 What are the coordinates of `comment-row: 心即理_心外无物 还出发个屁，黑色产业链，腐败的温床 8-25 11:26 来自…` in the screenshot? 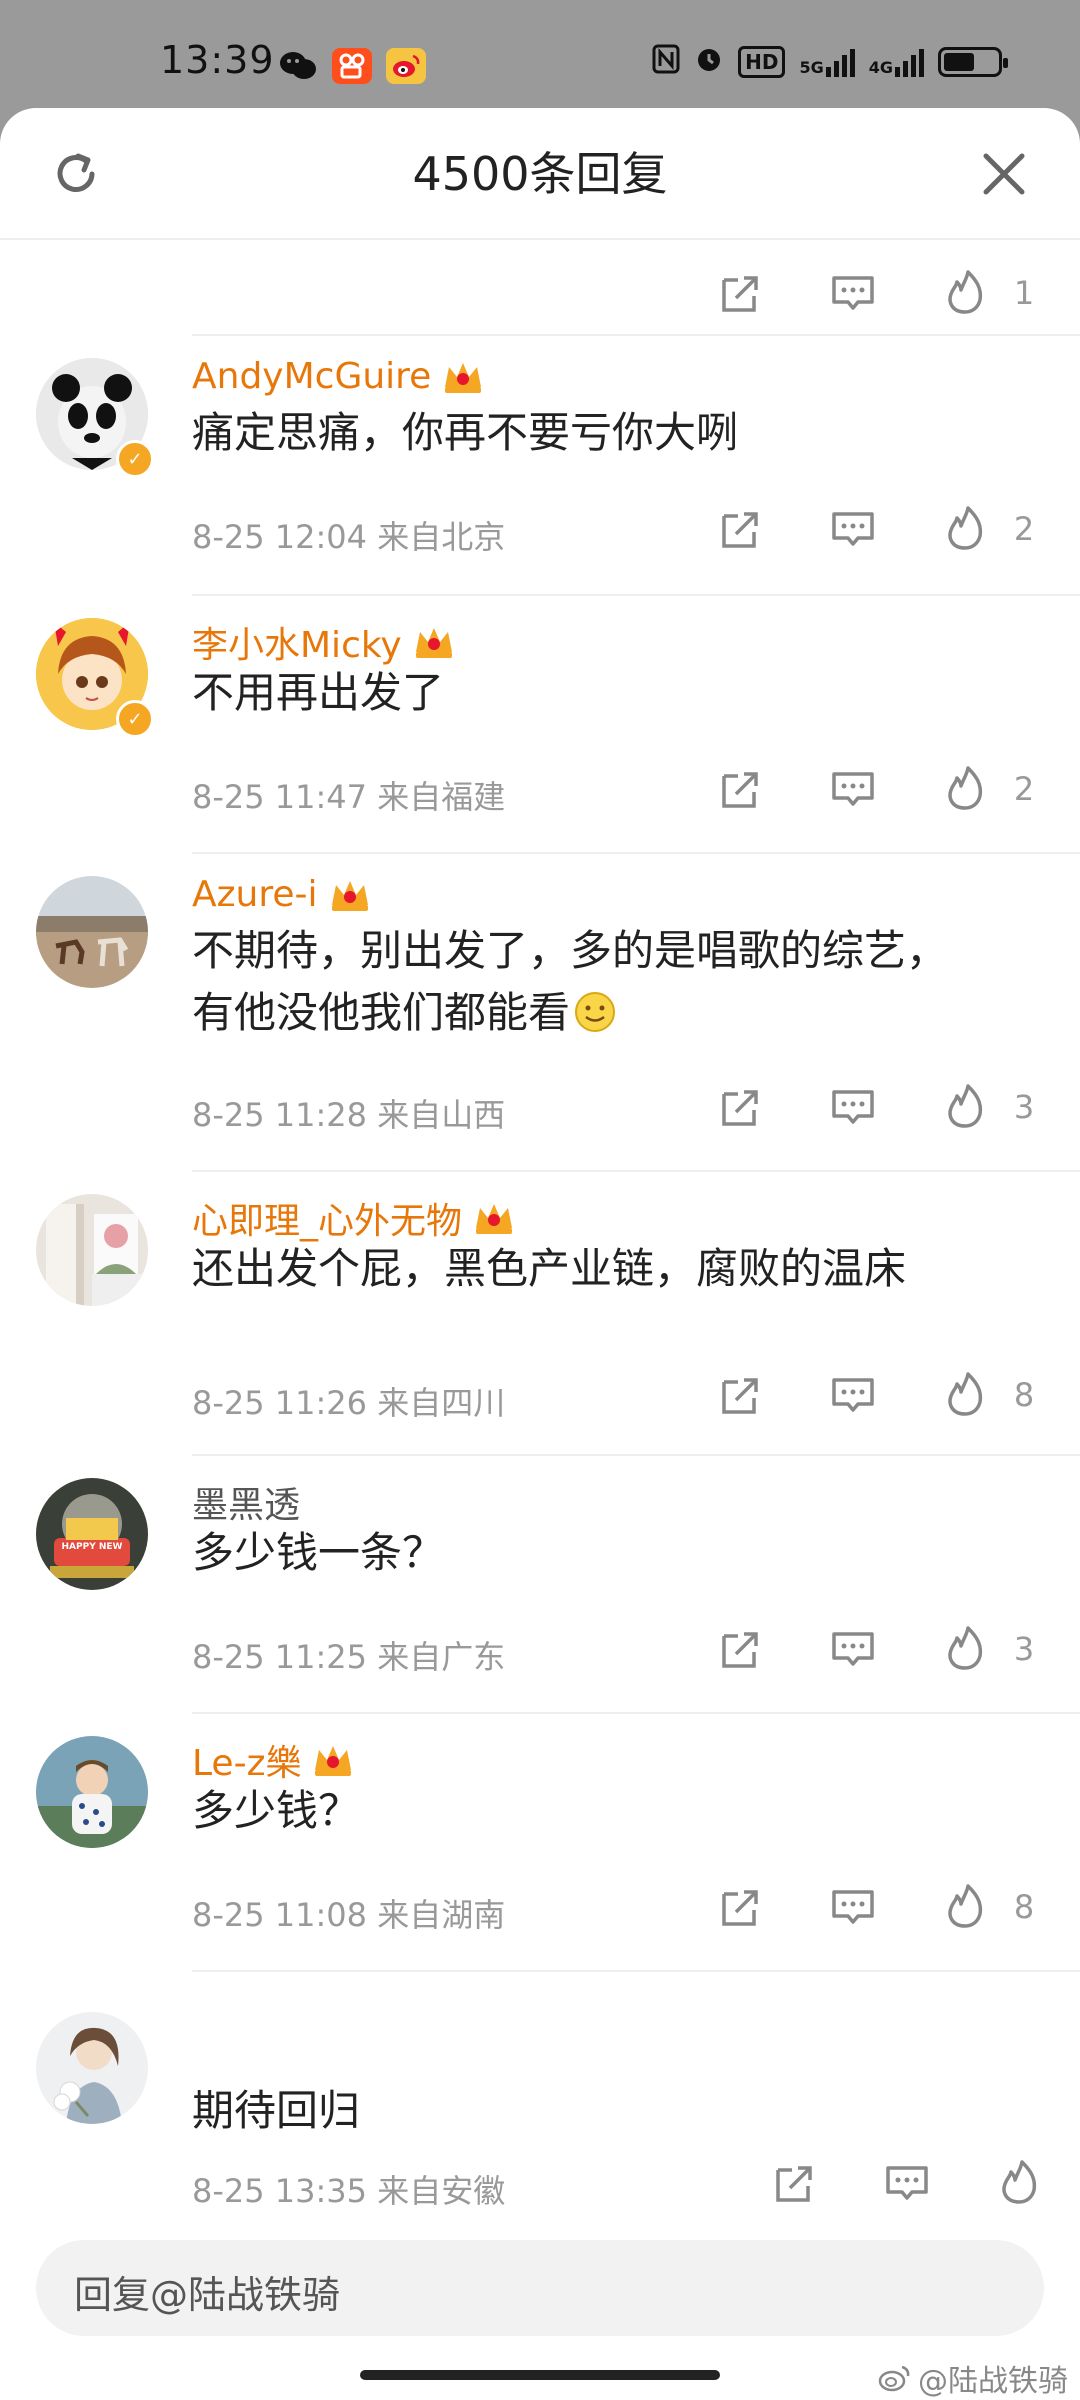 It's located at (540, 1314).